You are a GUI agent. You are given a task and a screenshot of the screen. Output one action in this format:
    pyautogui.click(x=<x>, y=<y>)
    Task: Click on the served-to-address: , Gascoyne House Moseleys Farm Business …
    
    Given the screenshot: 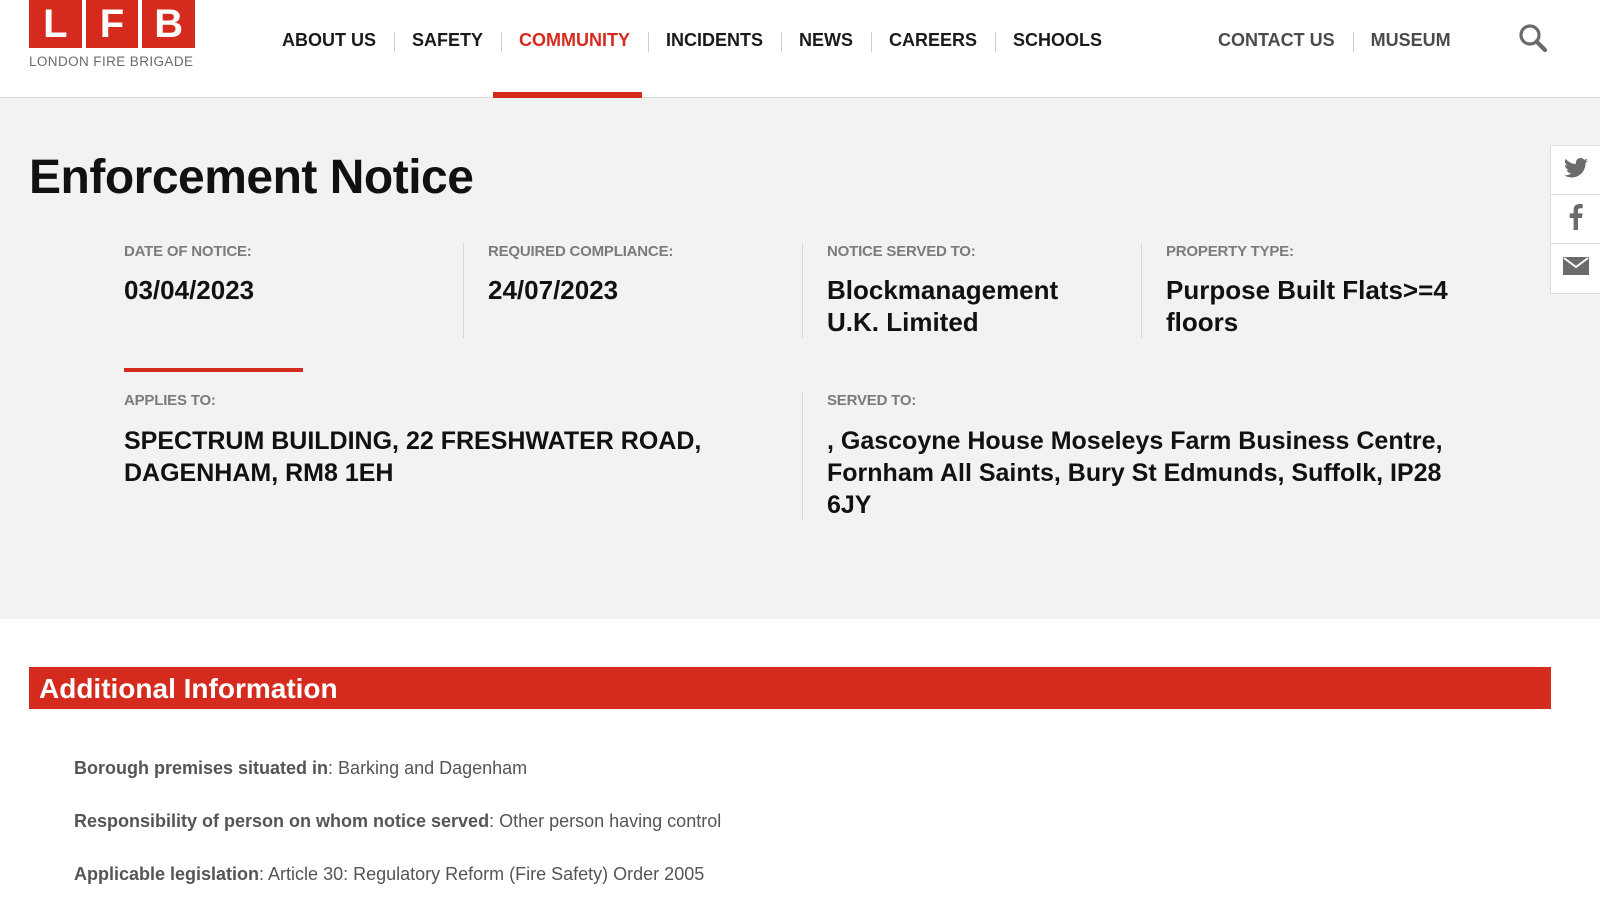 What is the action you would take?
    pyautogui.click(x=1135, y=473)
    